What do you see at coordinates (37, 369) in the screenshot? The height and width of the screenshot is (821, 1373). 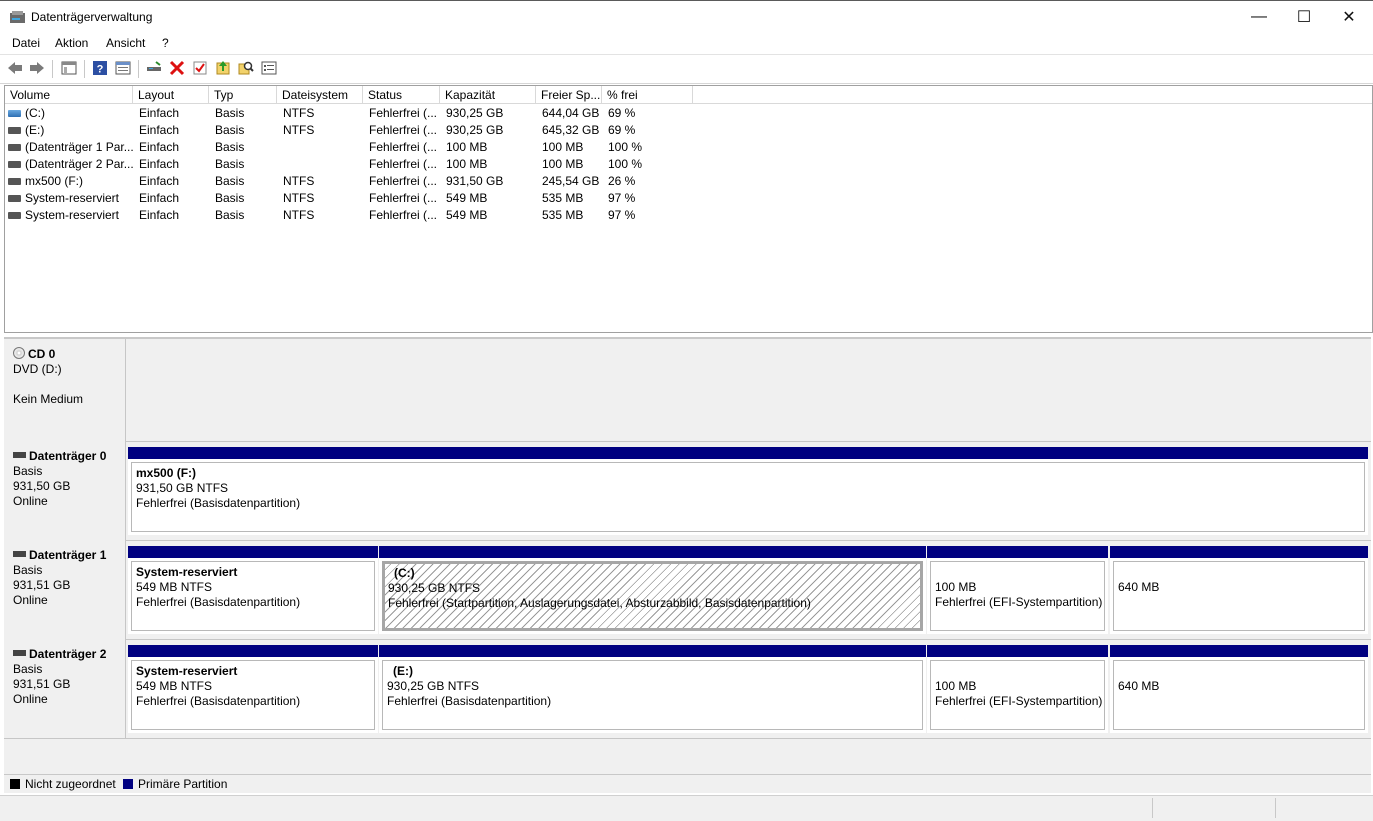 I see `drive-letter: DVD (D:)` at bounding box center [37, 369].